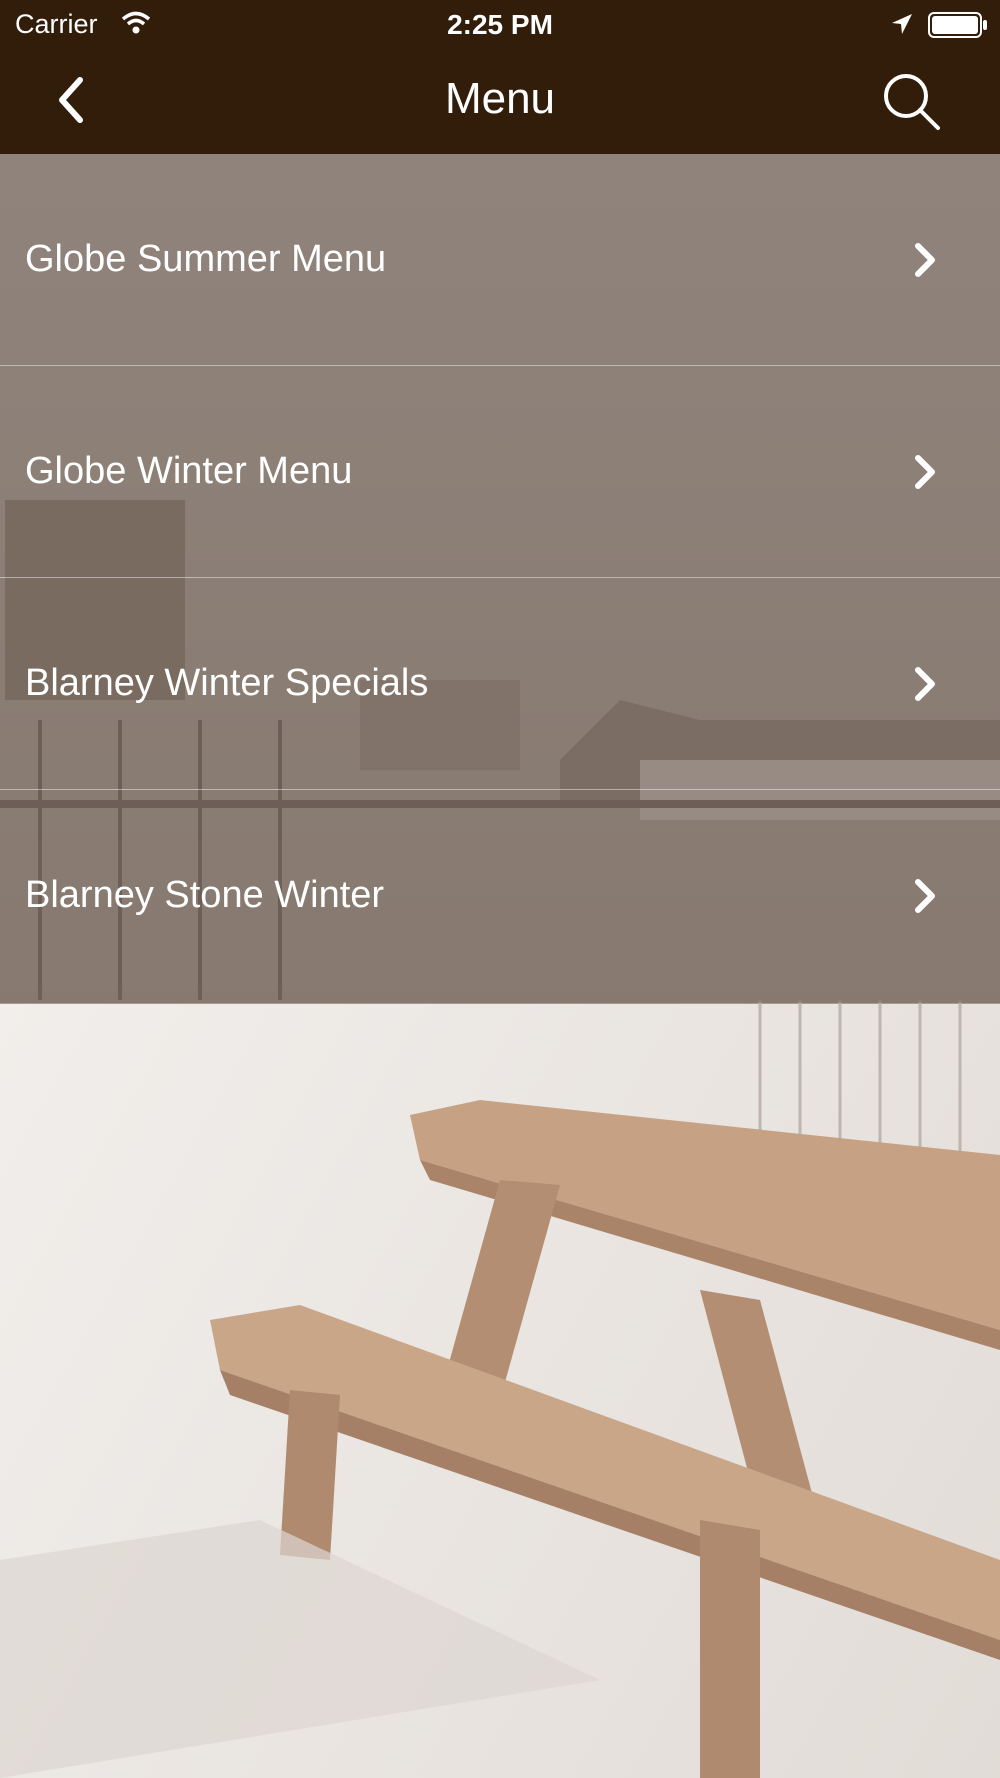 The image size is (1000, 1778). What do you see at coordinates (500, 684) in the screenshot?
I see `list-item-blarney-winter-specials: Blarney Winter Specials` at bounding box center [500, 684].